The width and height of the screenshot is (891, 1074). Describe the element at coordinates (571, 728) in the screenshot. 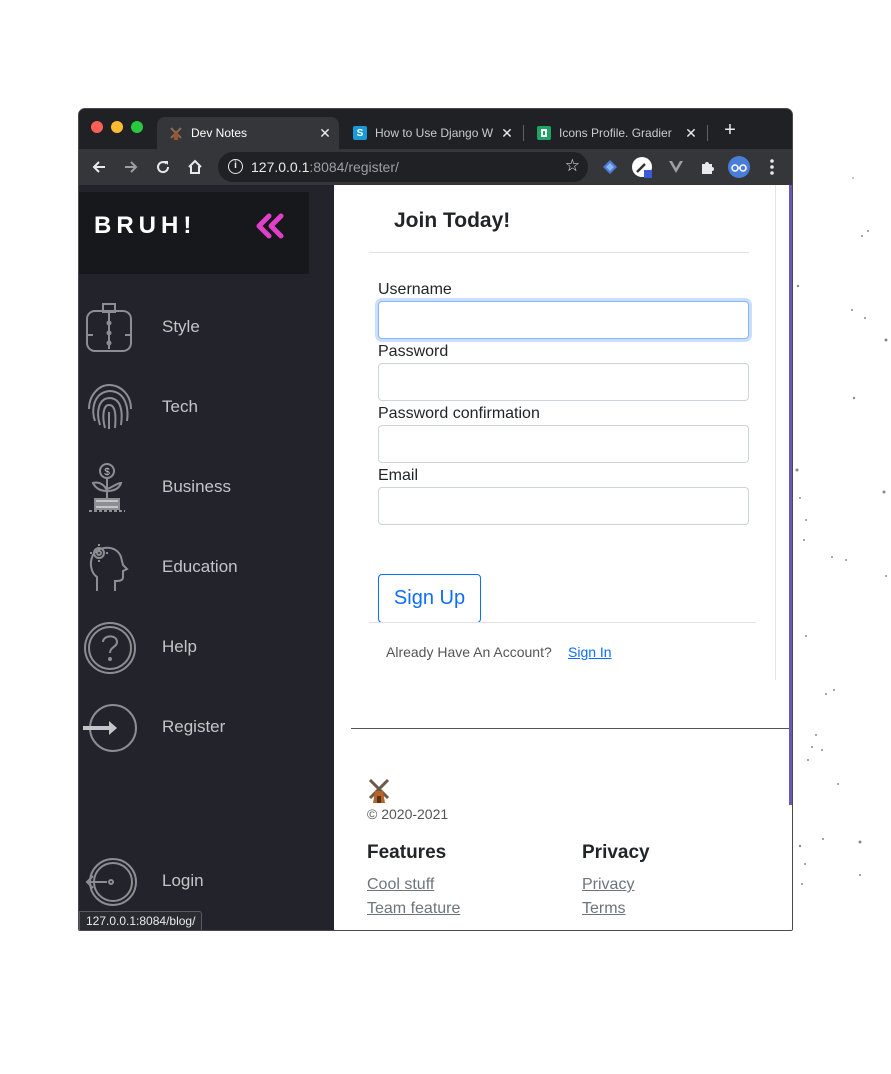

I see `footer-divider` at that location.